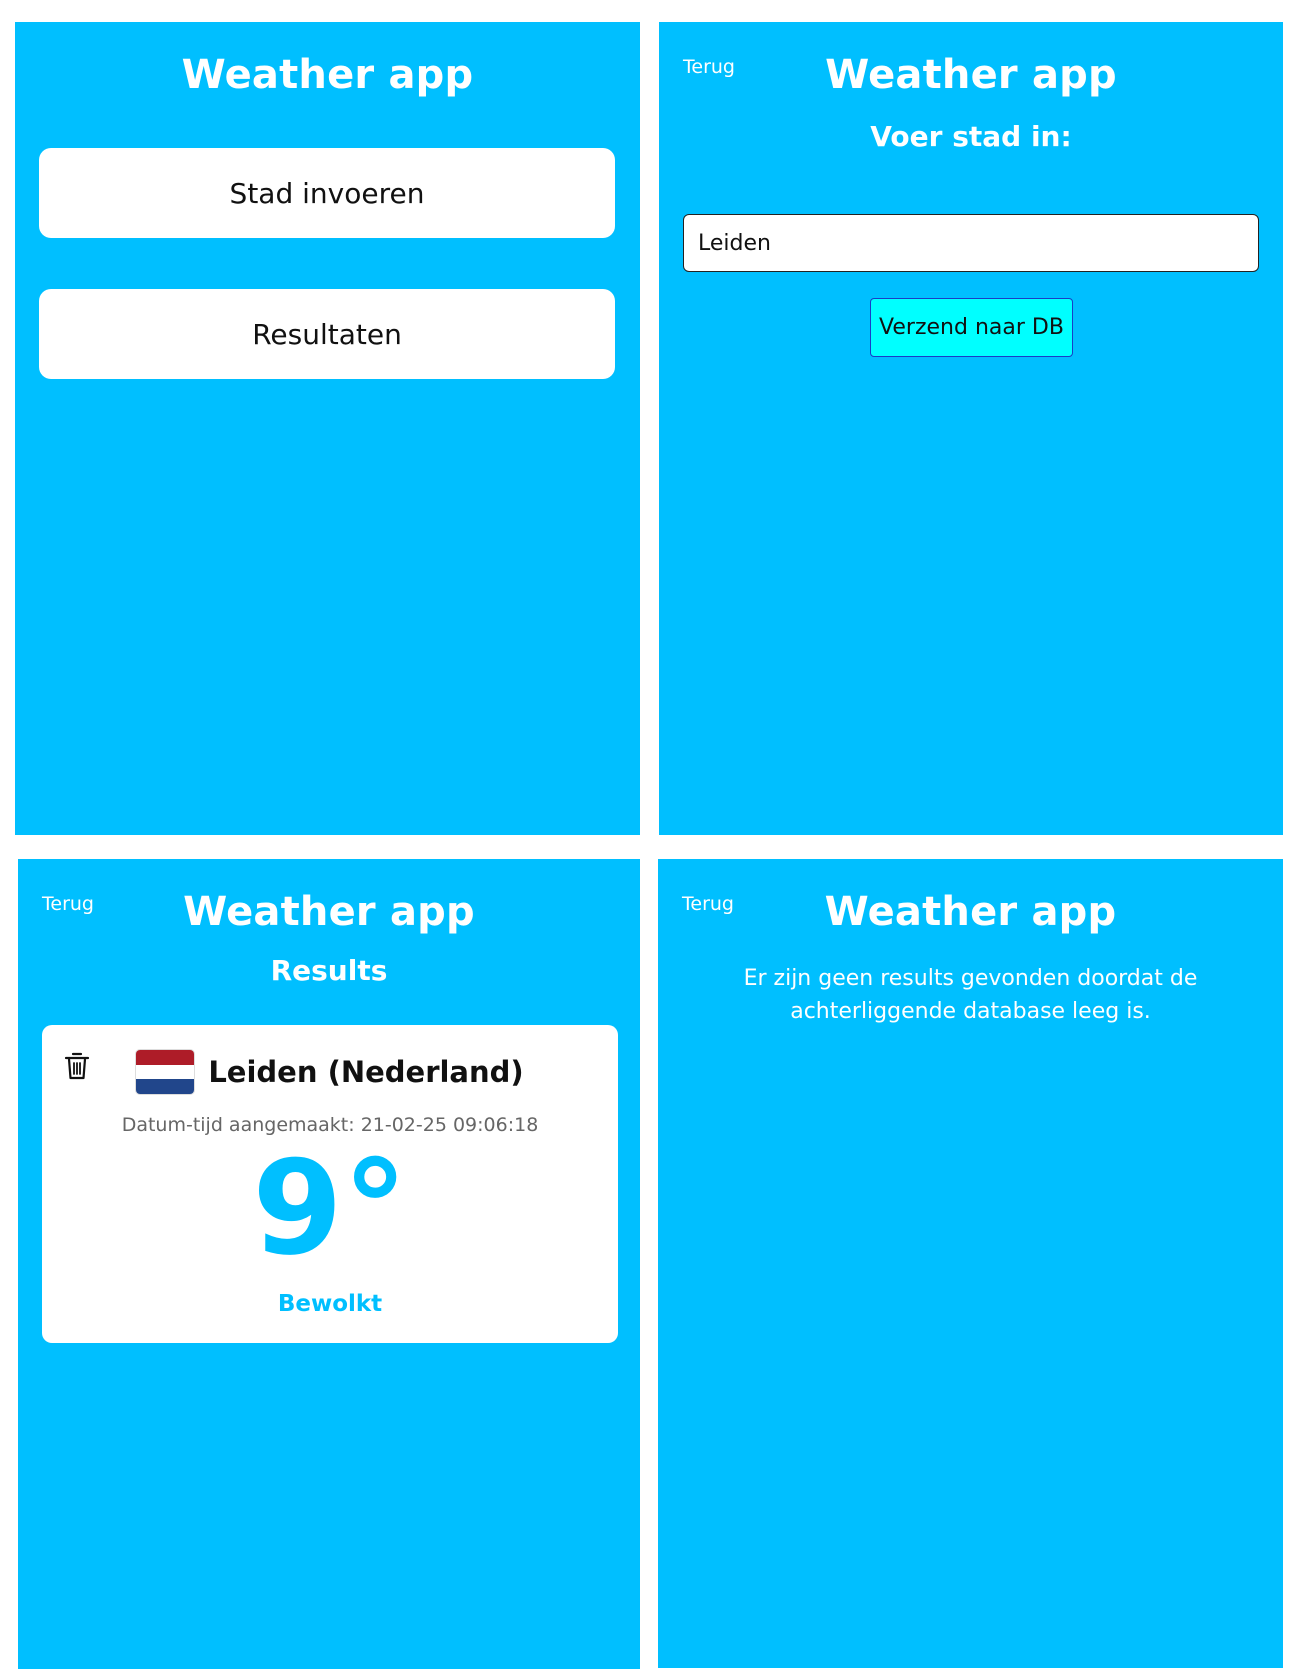  I want to click on weather-condition: Bewolkt, so click(330, 1304).